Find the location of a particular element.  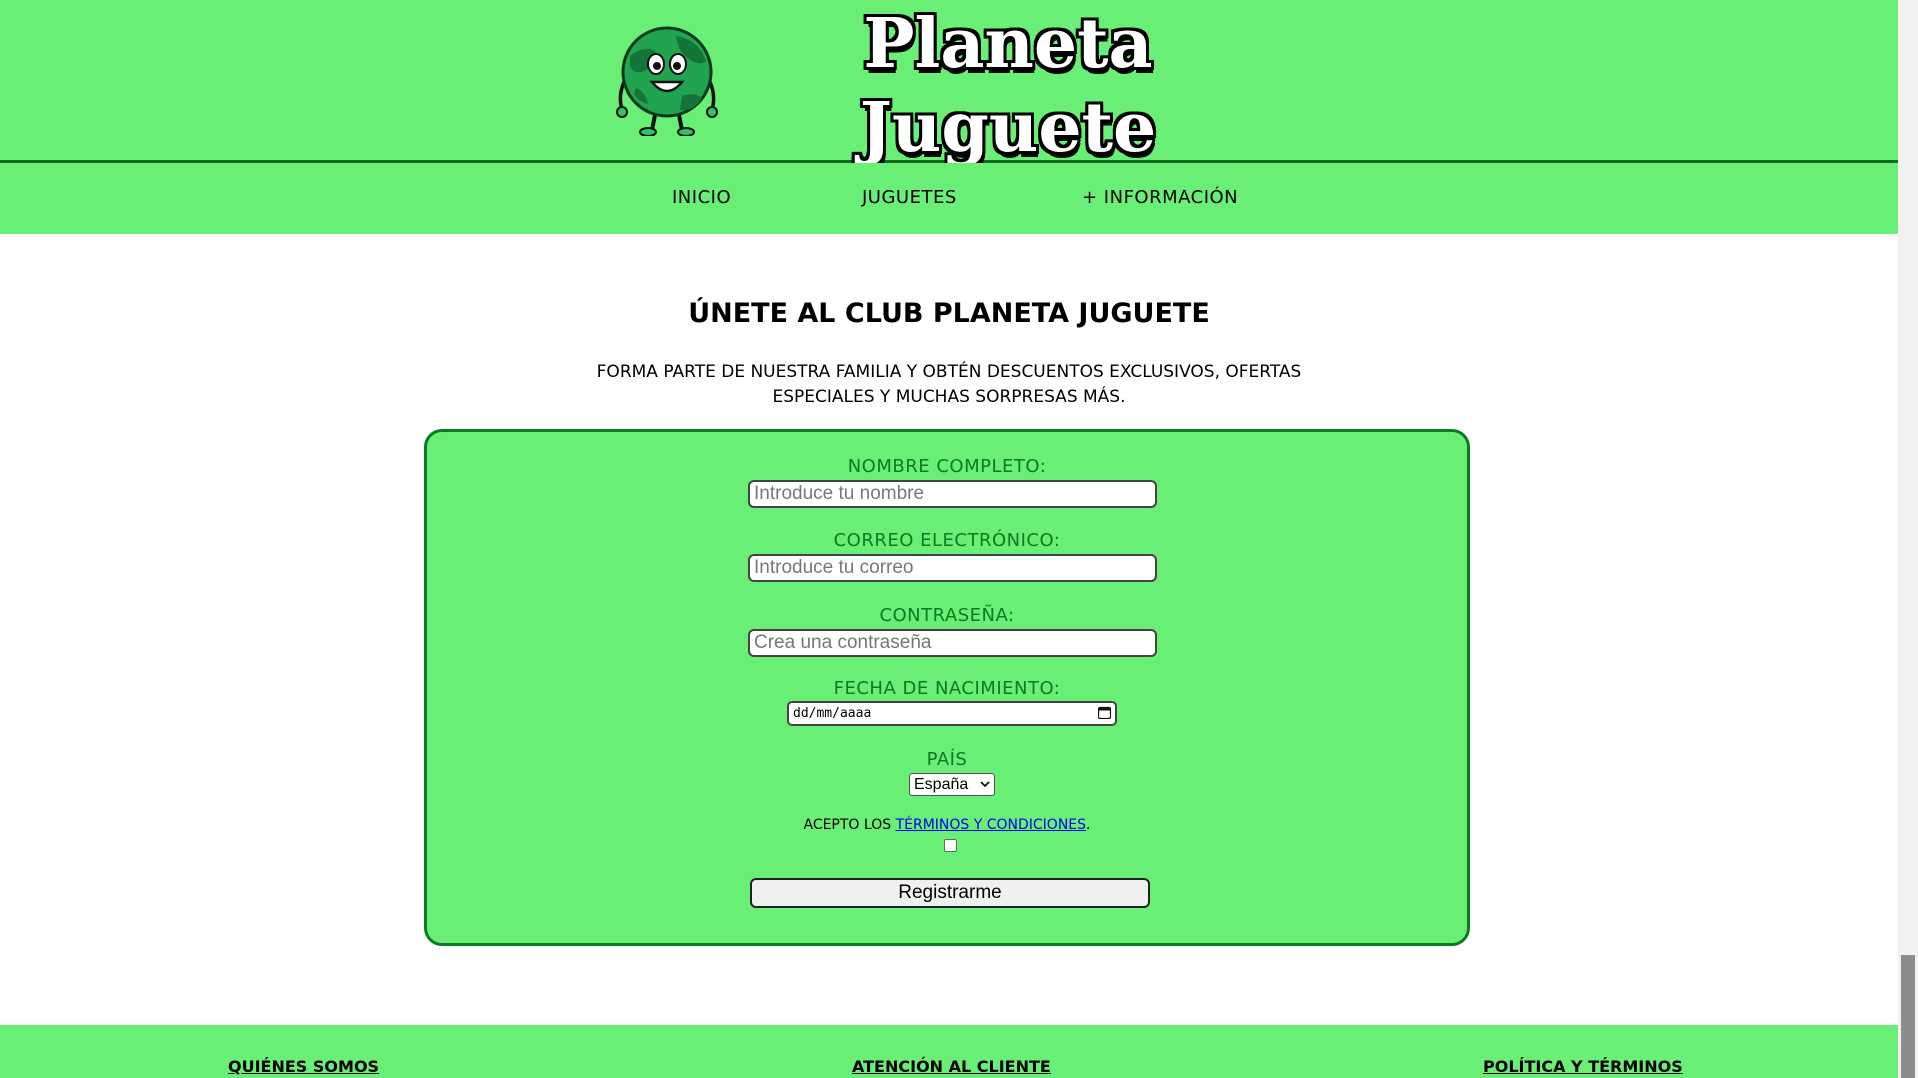

email-label: CORREO ELECTRÓNICO: is located at coordinates (947, 540).